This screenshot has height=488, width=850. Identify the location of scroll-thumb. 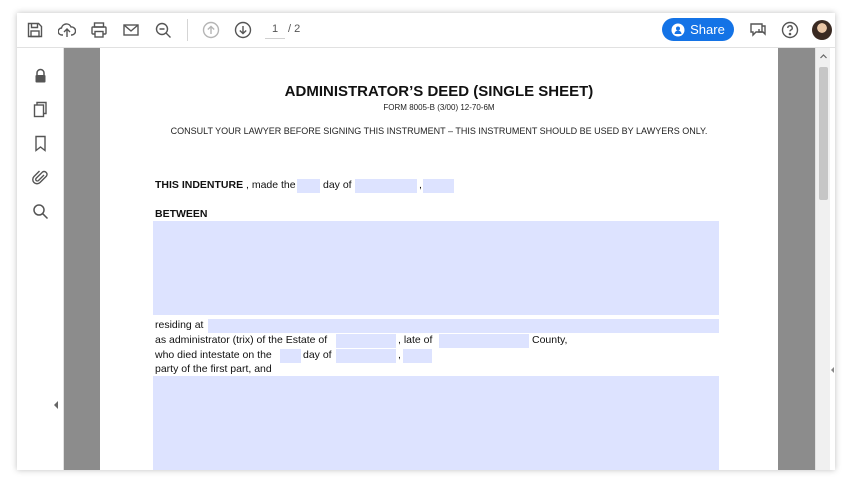
(823, 133).